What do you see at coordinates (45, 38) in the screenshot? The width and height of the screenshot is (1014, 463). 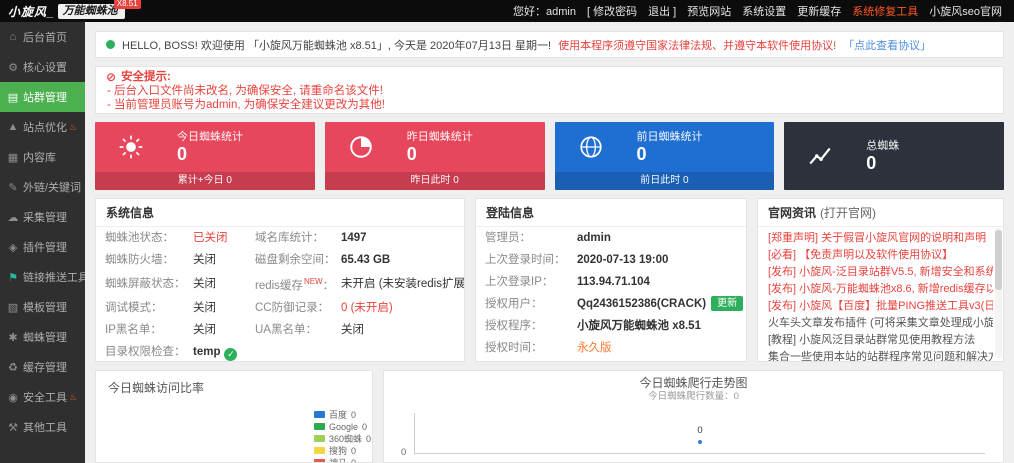 I see `sidebar-item-label: 后台首页` at bounding box center [45, 38].